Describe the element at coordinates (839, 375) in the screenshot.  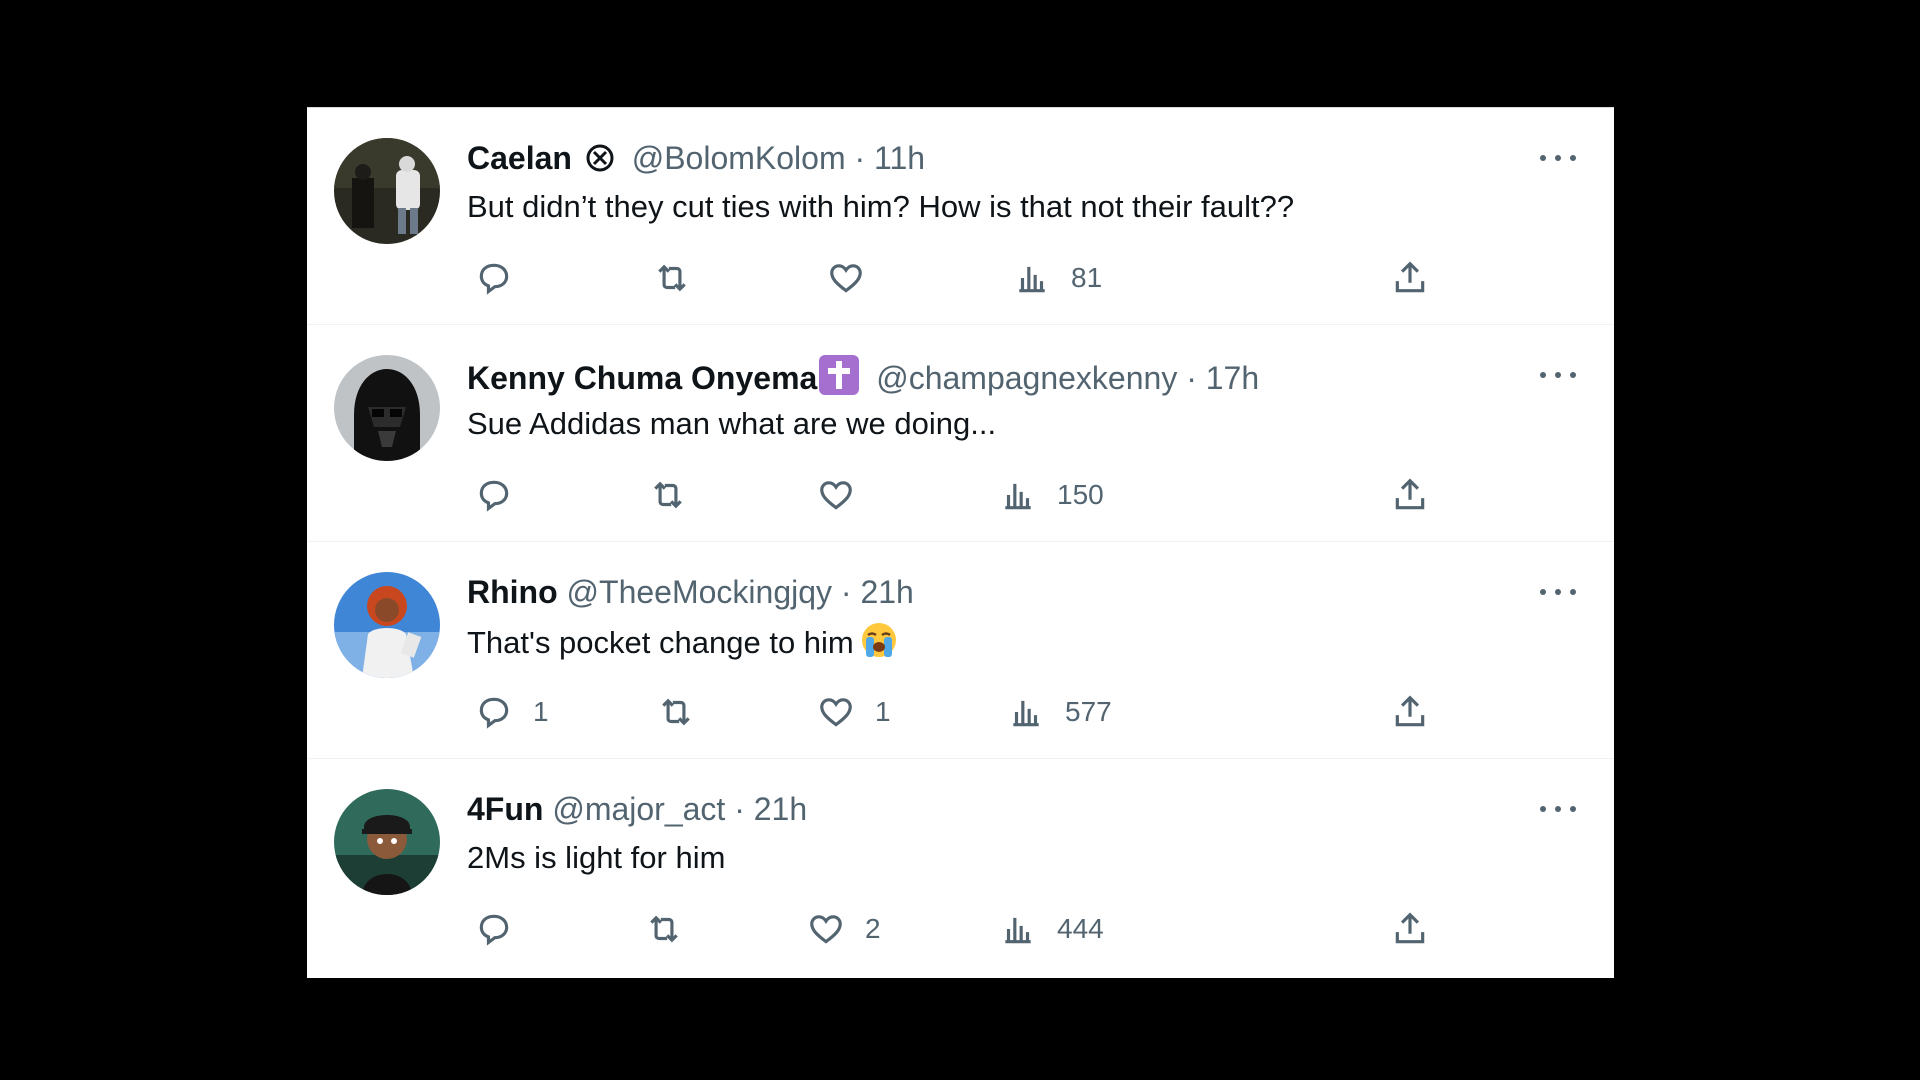
I see `latin-cross-icon` at that location.